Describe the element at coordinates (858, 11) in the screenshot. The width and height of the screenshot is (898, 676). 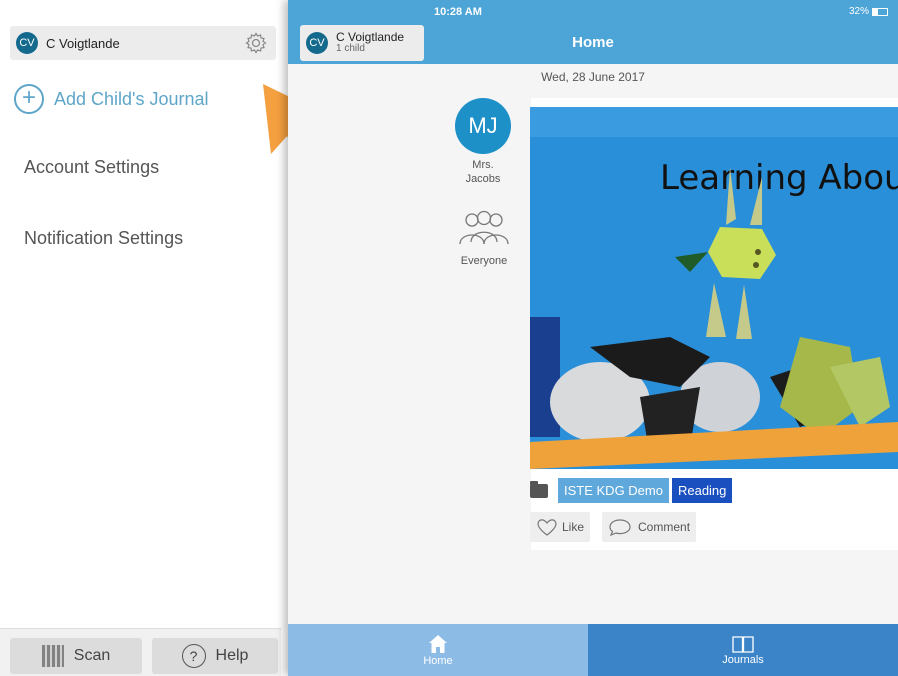
I see `battery-percent: 32%` at that location.